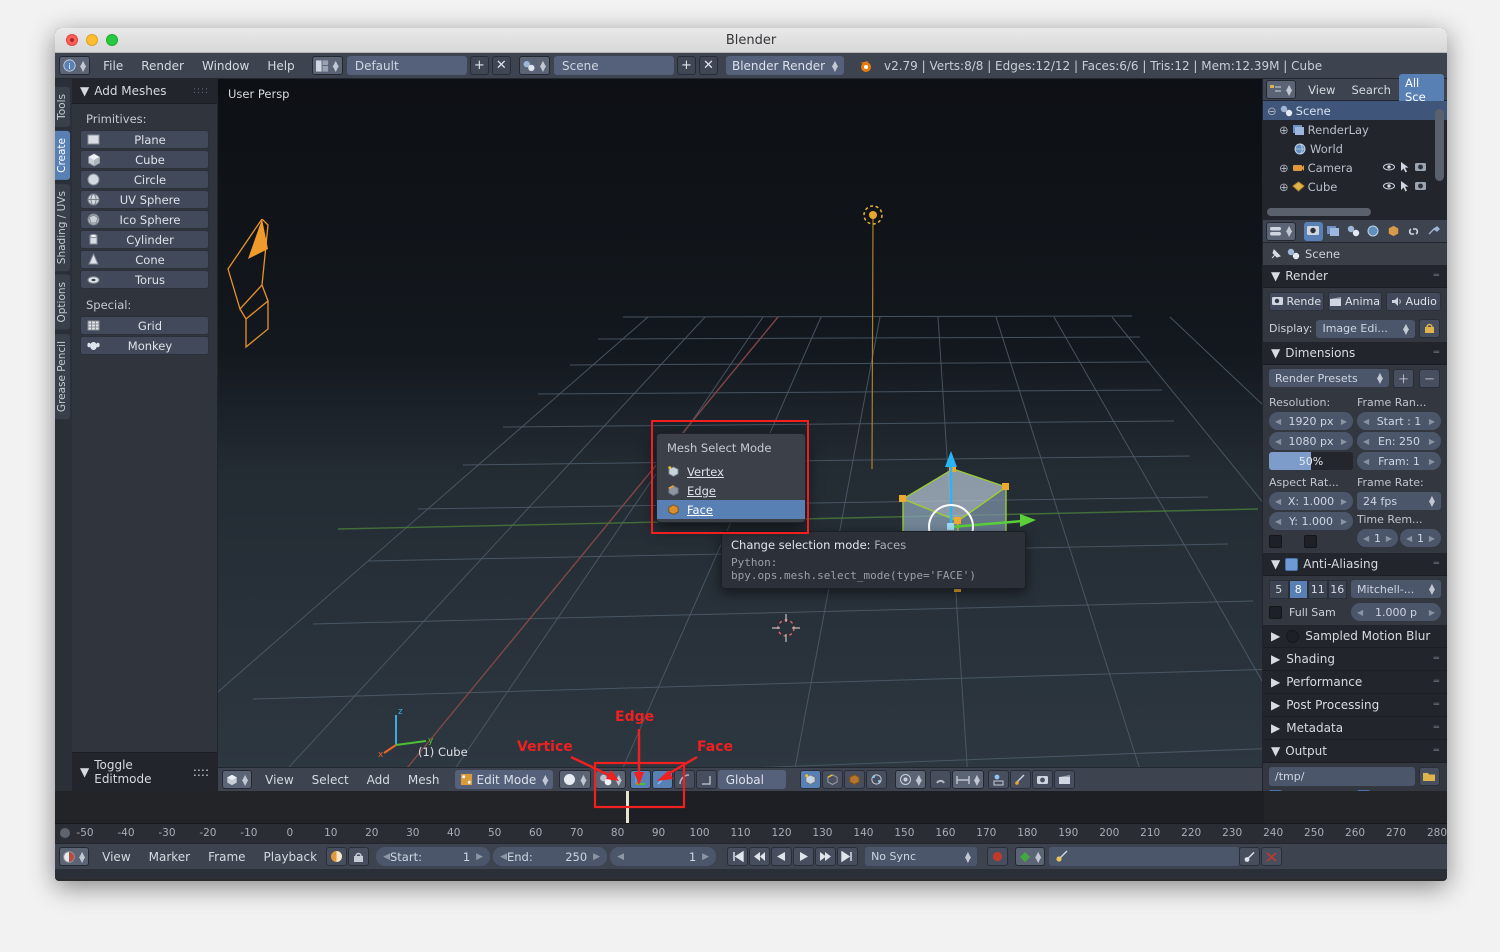 This screenshot has width=1500, height=952. Describe the element at coordinates (144, 159) in the screenshot. I see `add-cube-button: Cube` at that location.